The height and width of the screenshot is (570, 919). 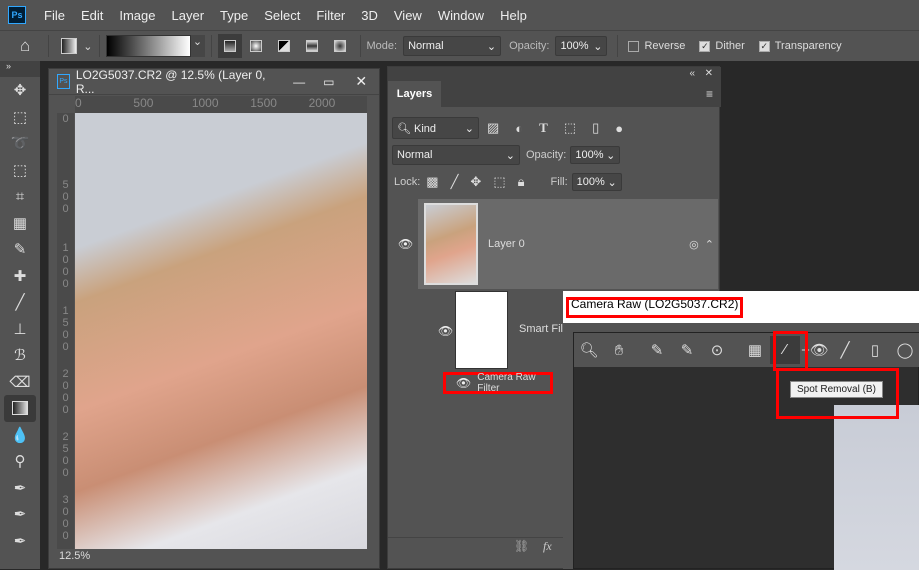 I want to click on targeted-adjustment-tool-icon: ⊙, so click(x=717, y=350).